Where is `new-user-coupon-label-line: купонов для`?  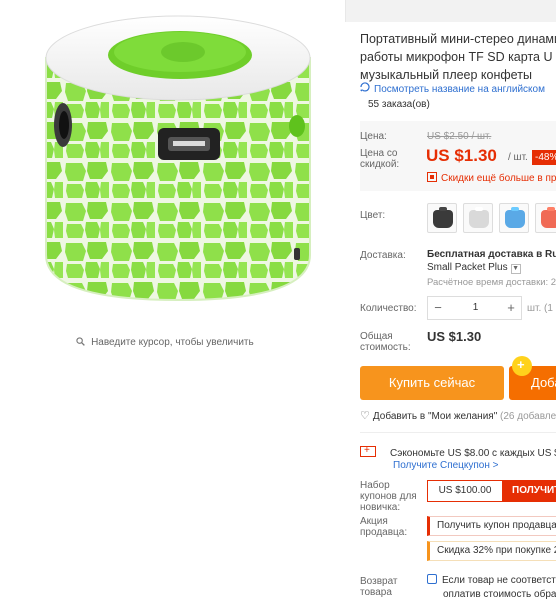
new-user-coupon-label-line: купонов для is located at coordinates (388, 496).